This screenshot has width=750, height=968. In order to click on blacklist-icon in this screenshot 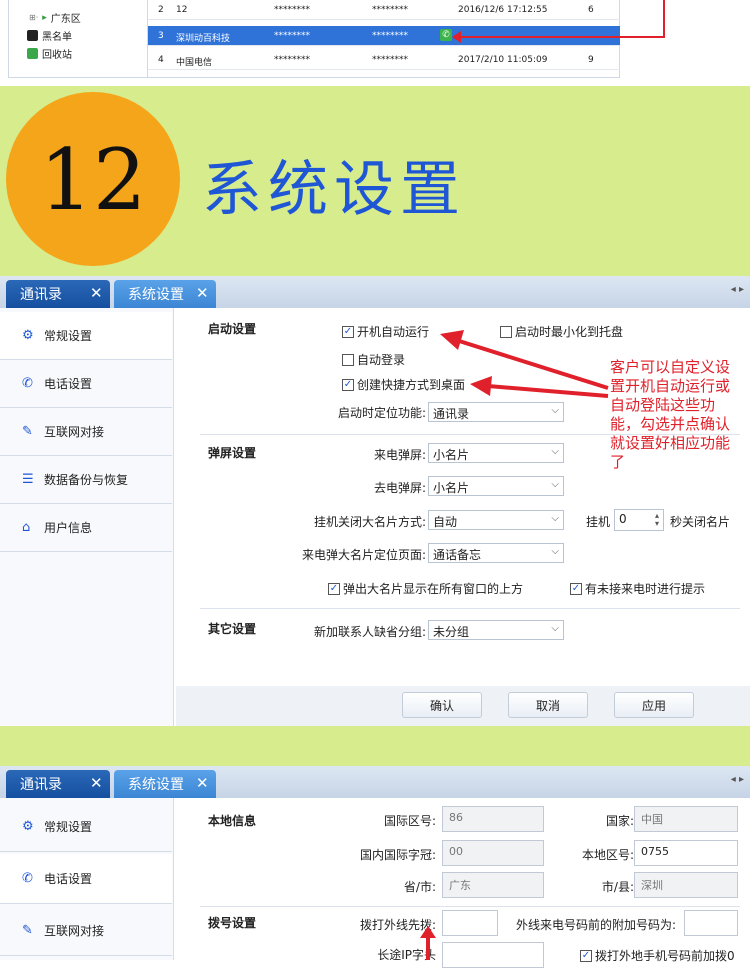, I will do `click(32, 35)`.